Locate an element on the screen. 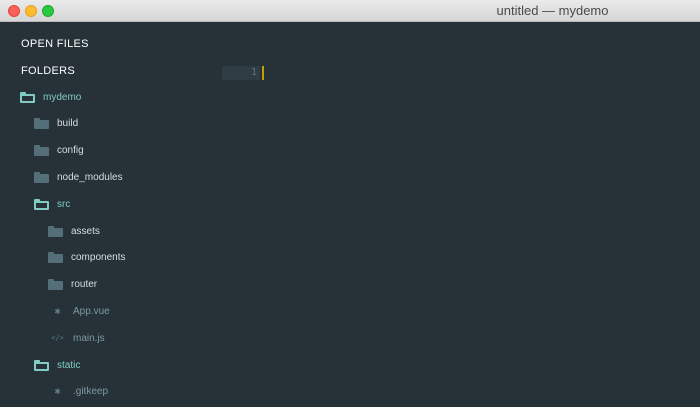 The height and width of the screenshot is (407, 700). tree-item-label: config is located at coordinates (70, 151).